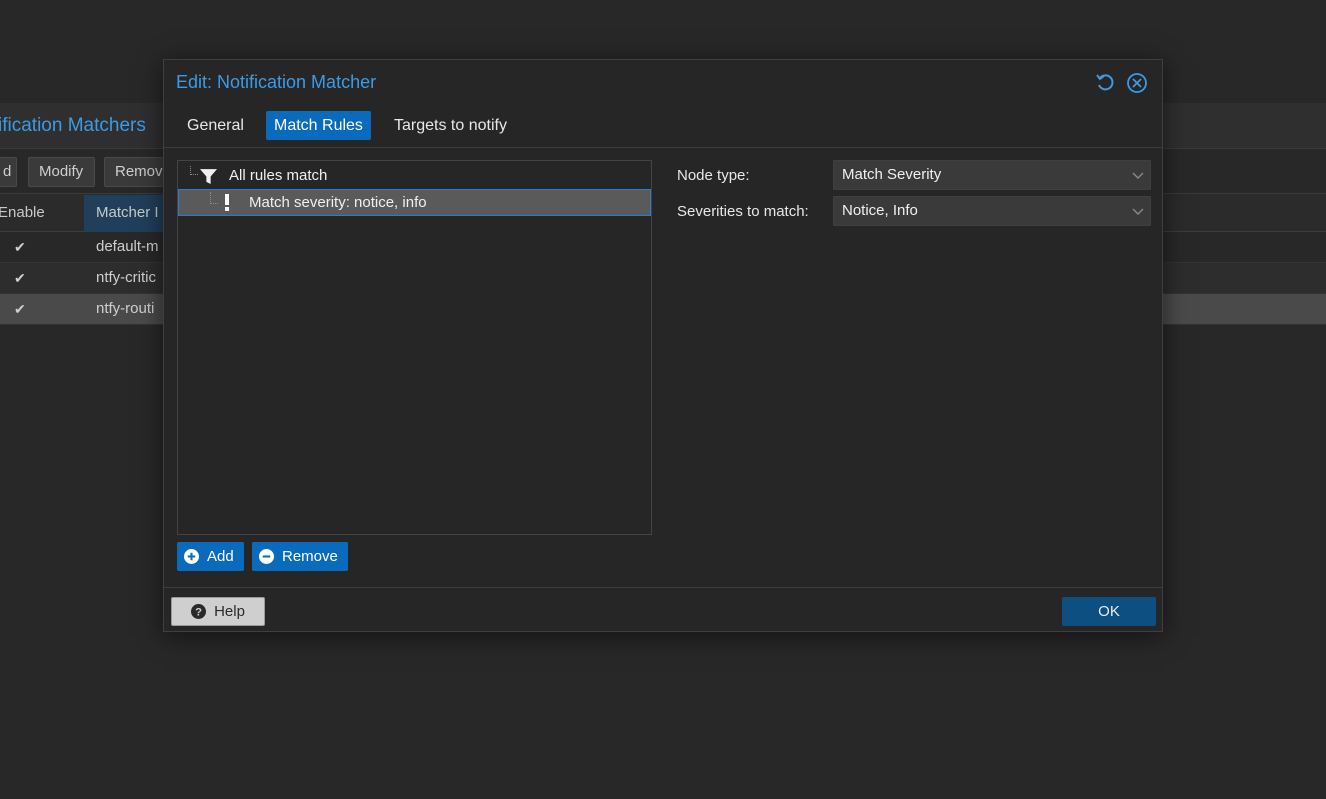 This screenshot has height=799, width=1326. I want to click on question-circle-icon: ?, so click(199, 611).